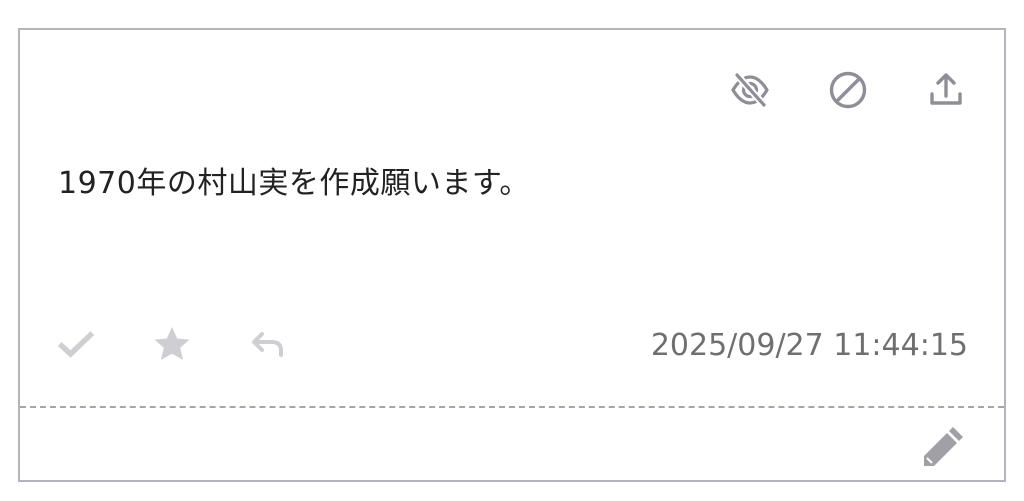  I want to click on reply-icon, so click(267, 344).